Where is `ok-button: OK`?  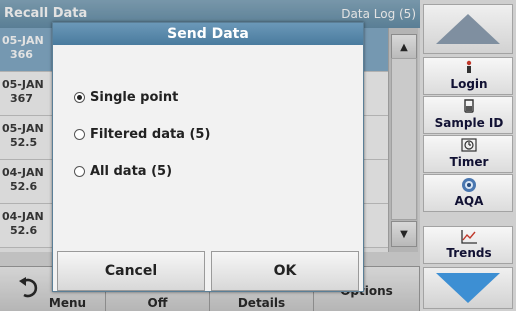
ok-button: OK is located at coordinates (285, 271).